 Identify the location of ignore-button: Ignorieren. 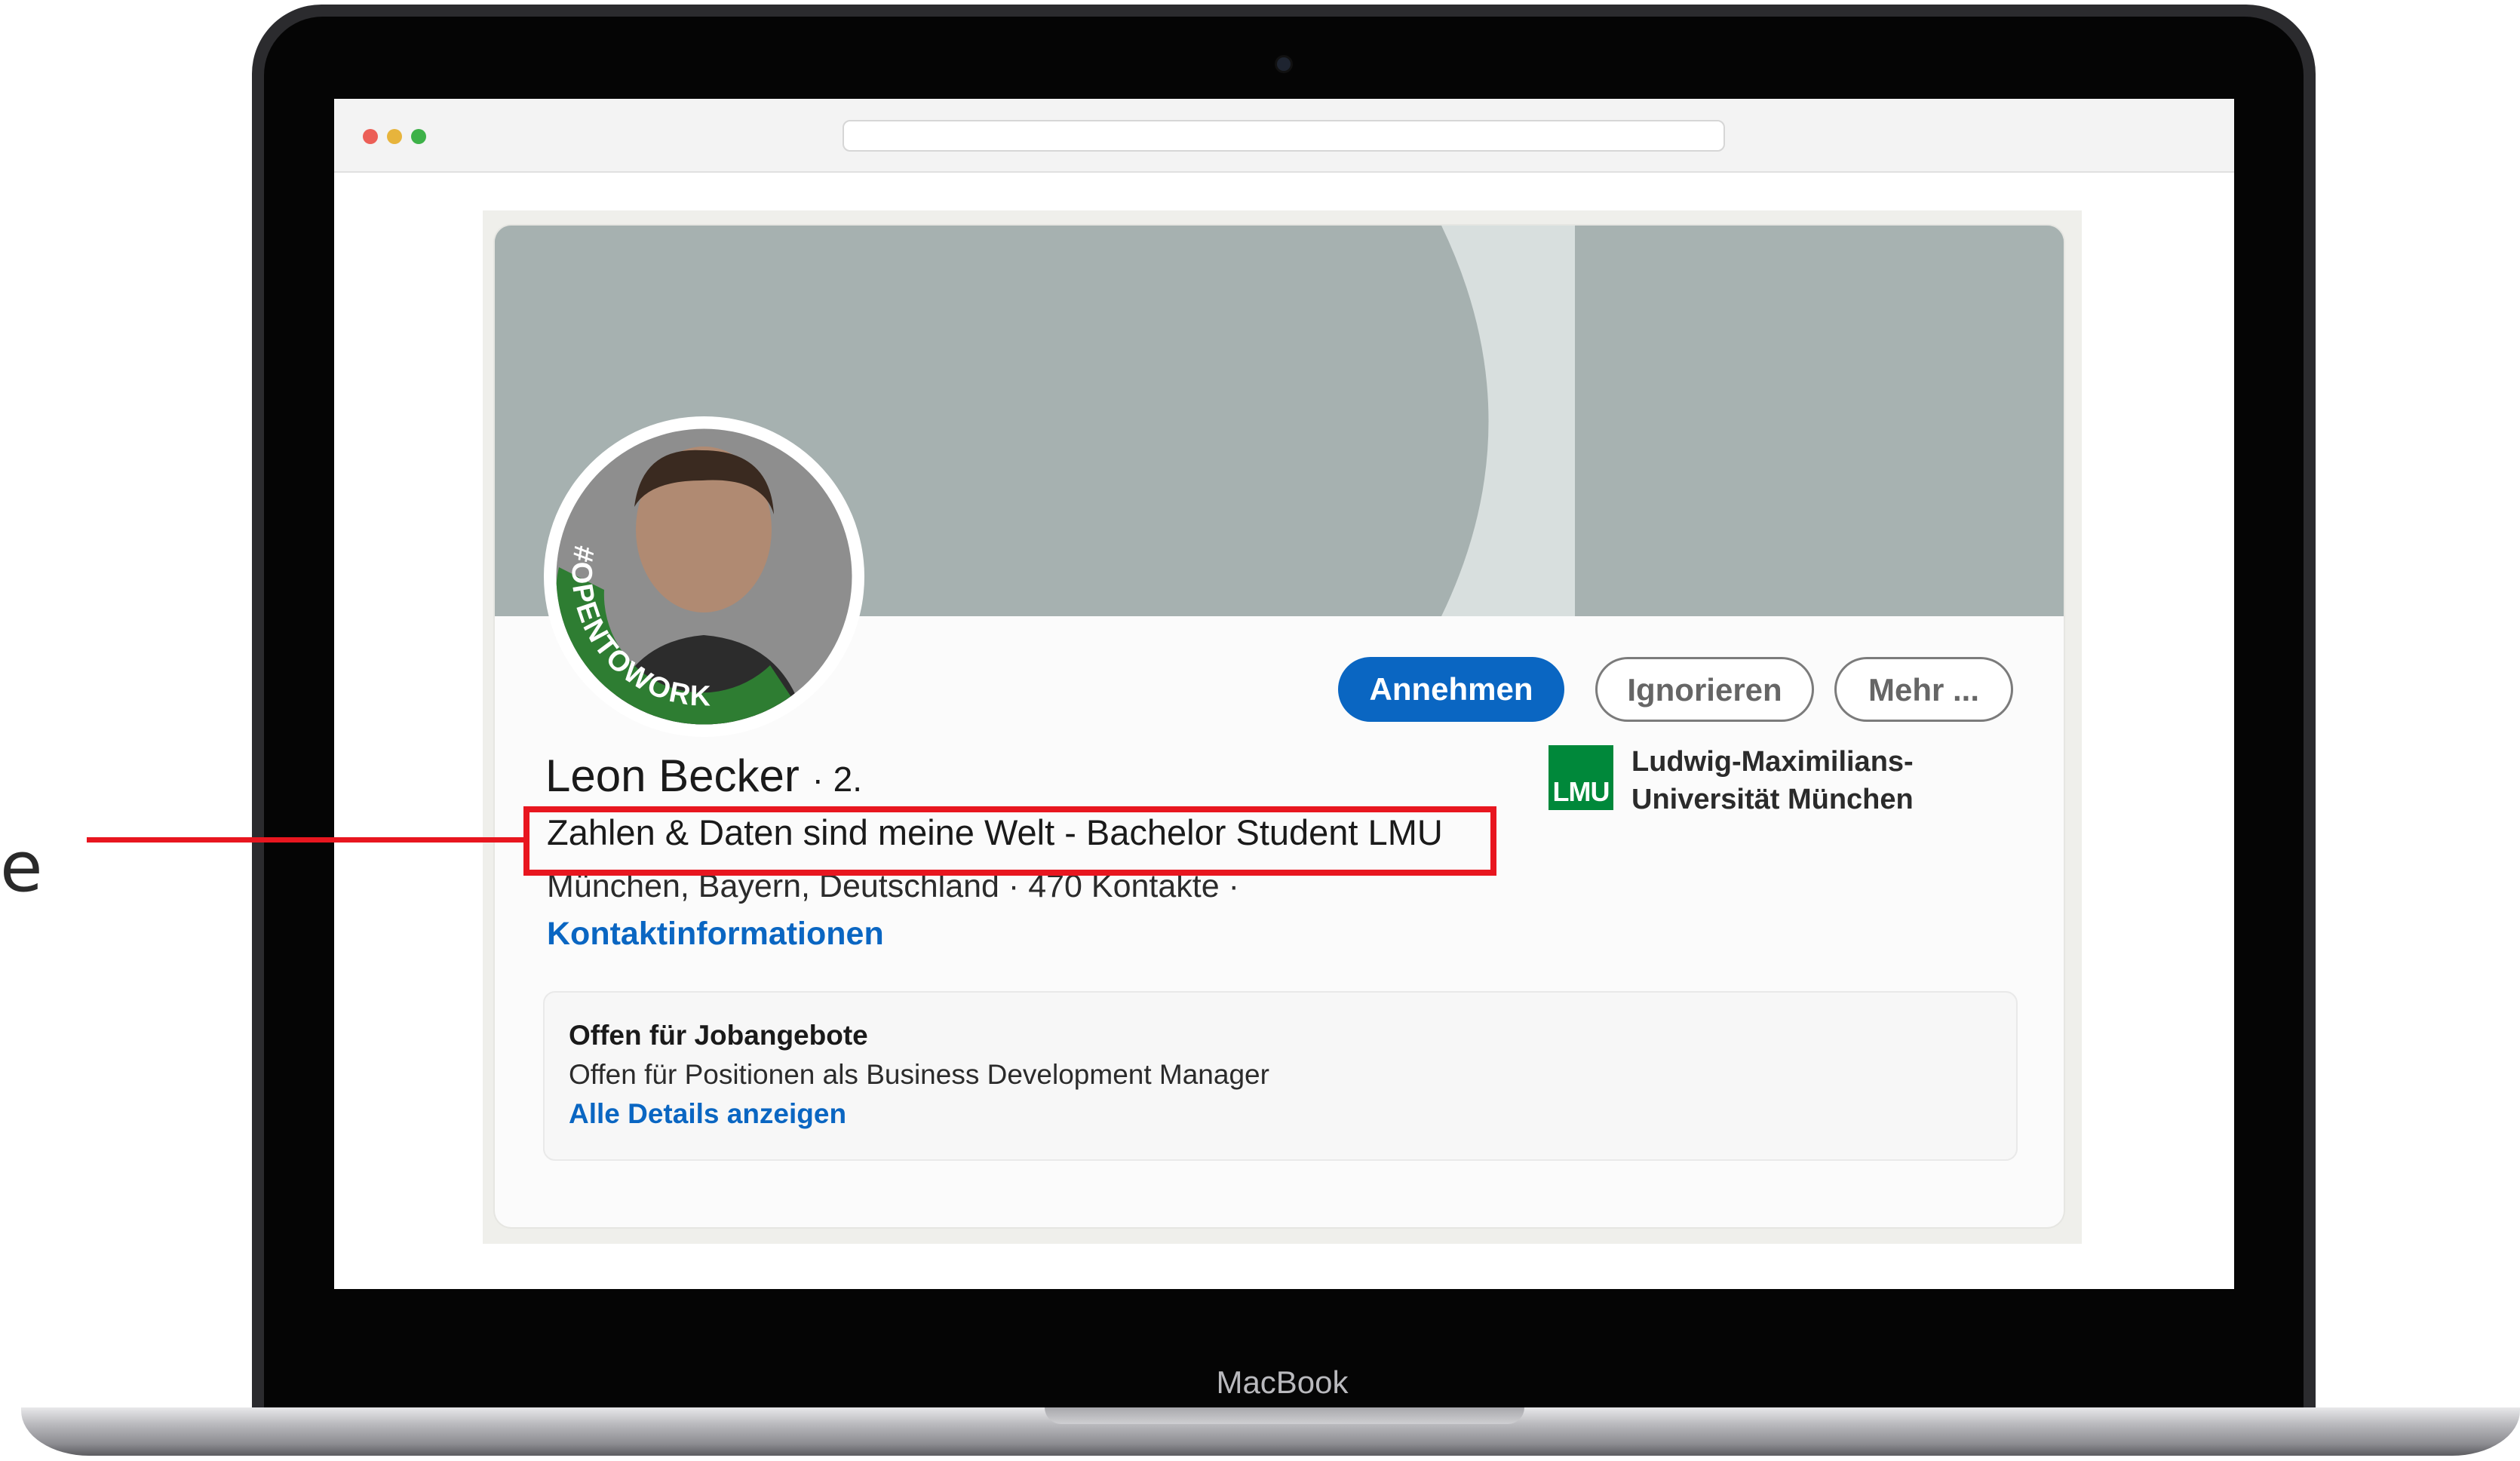
(1704, 689).